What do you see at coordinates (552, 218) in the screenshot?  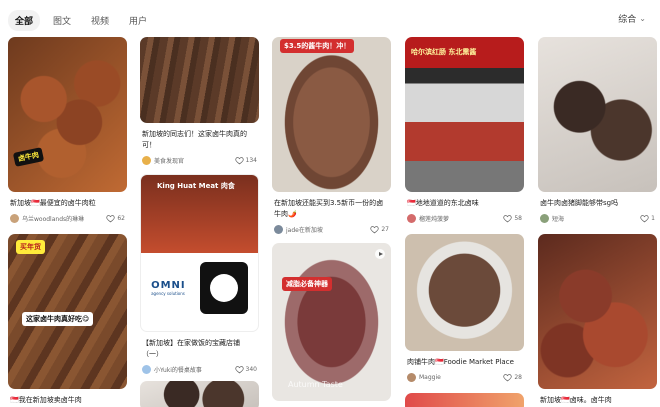 I see `author: 短海` at bounding box center [552, 218].